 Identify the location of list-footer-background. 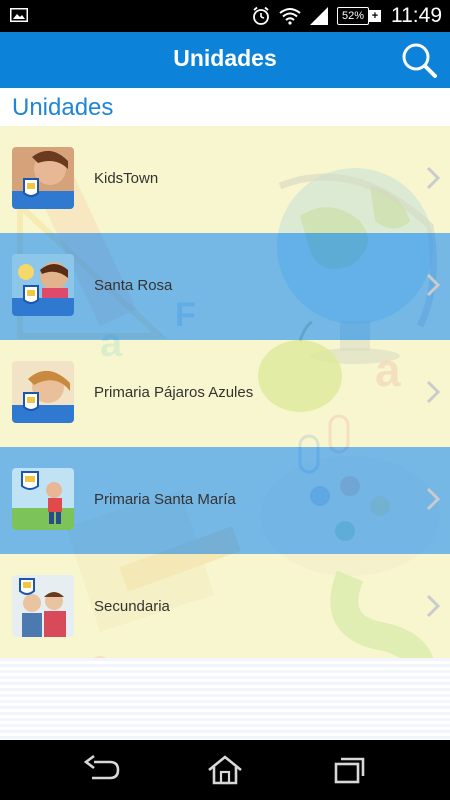
(225, 699).